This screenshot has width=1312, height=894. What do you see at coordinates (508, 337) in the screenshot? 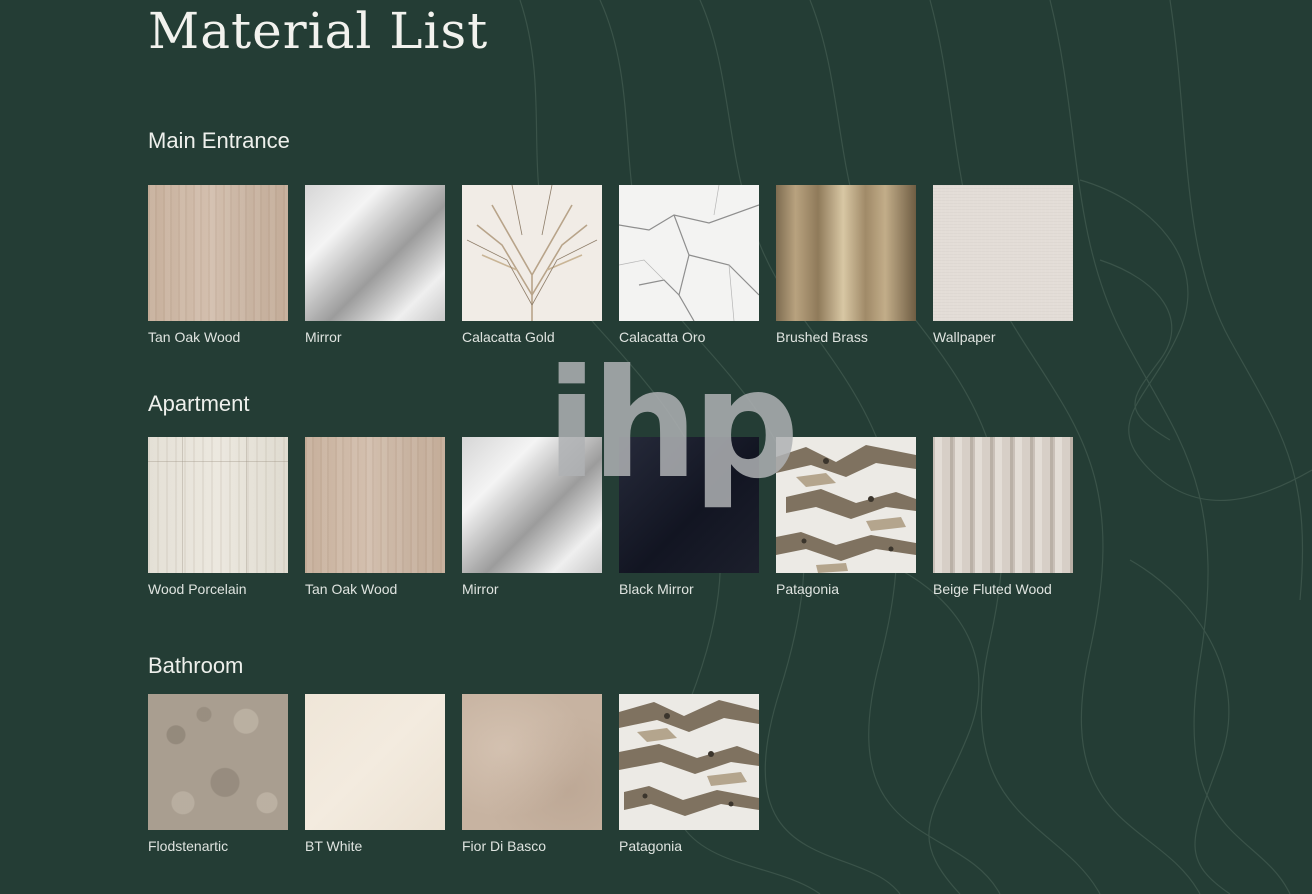
I see `material-label: Calacatta Gold` at bounding box center [508, 337].